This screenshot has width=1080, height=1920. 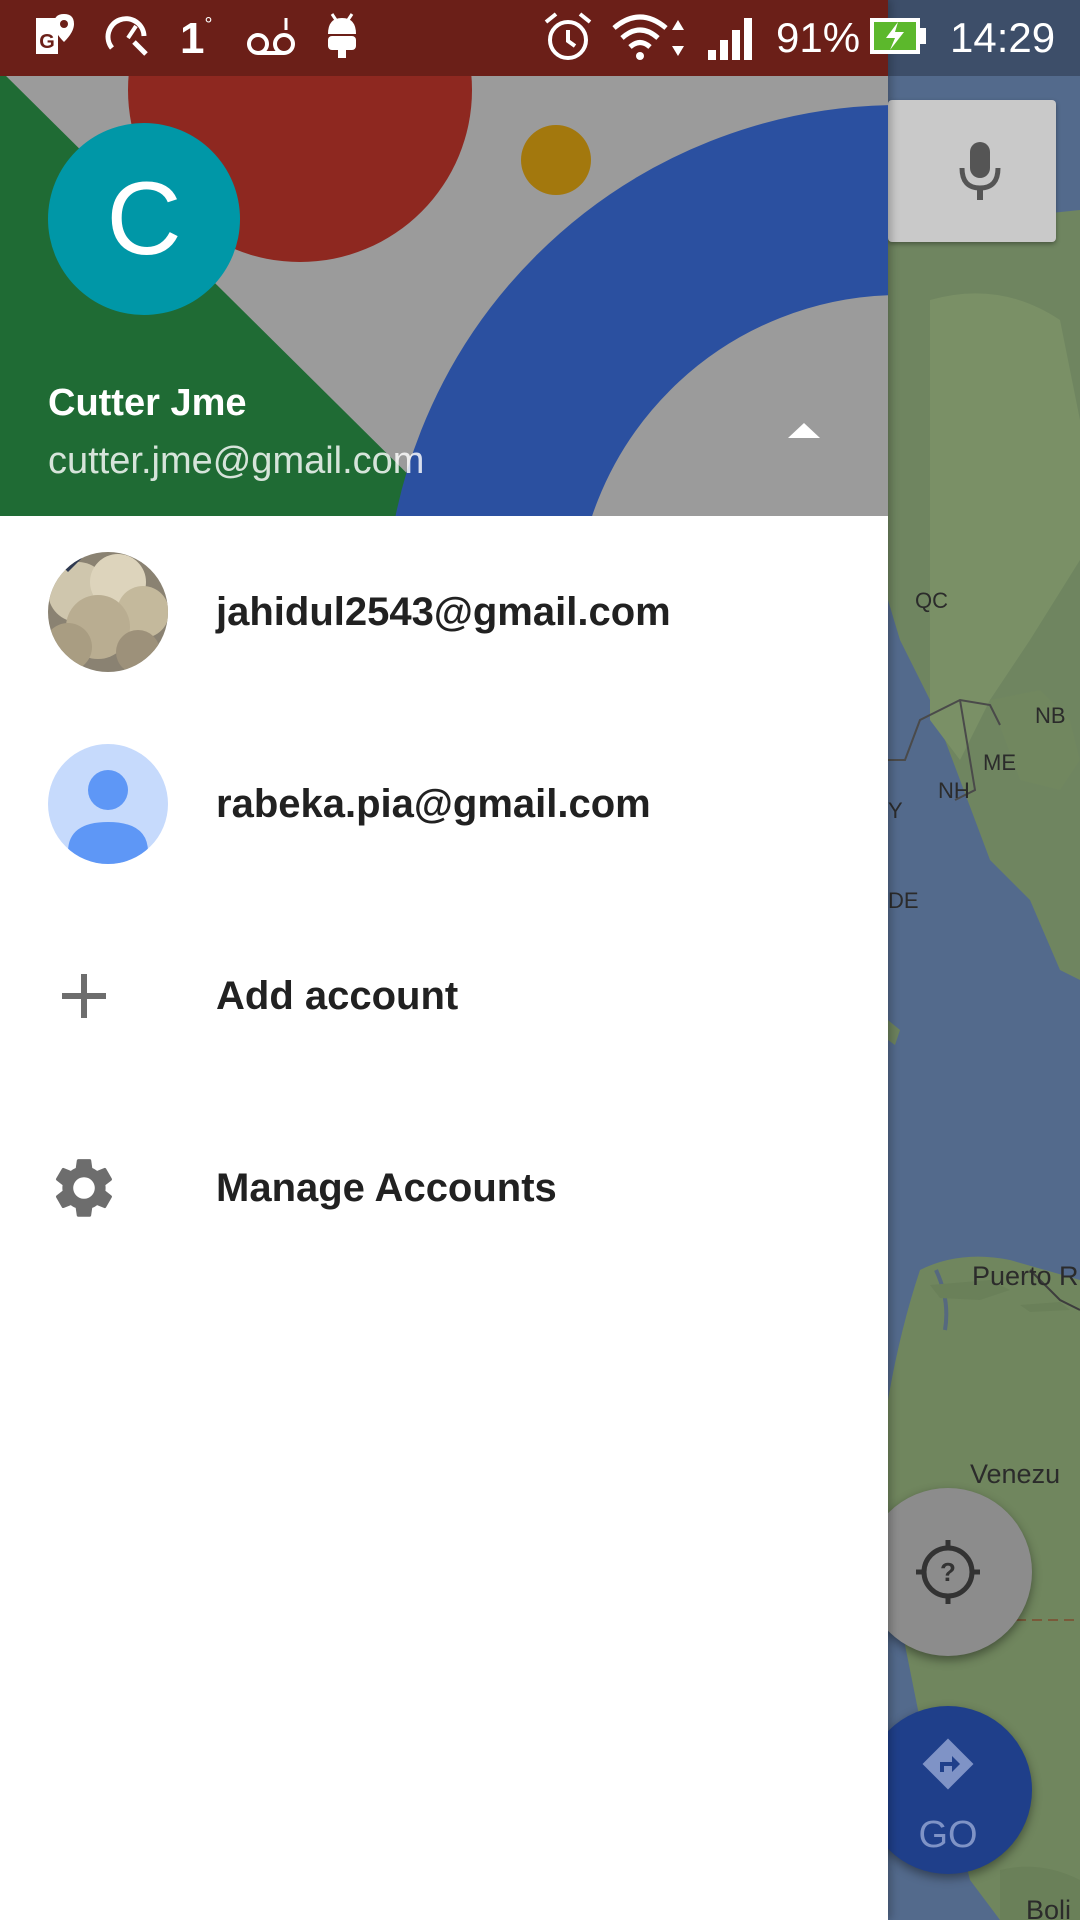 What do you see at coordinates (898, 36) in the screenshot?
I see `battery-charging-icon` at bounding box center [898, 36].